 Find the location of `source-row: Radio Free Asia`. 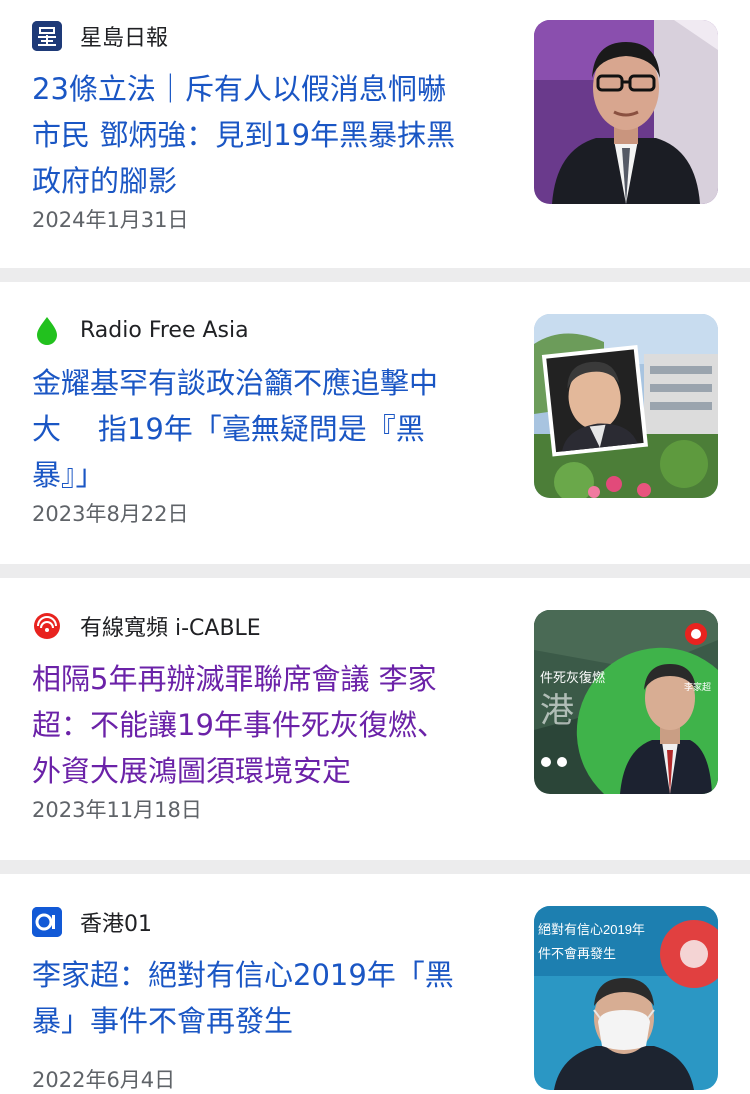

source-row: Radio Free Asia is located at coordinates (140, 330).